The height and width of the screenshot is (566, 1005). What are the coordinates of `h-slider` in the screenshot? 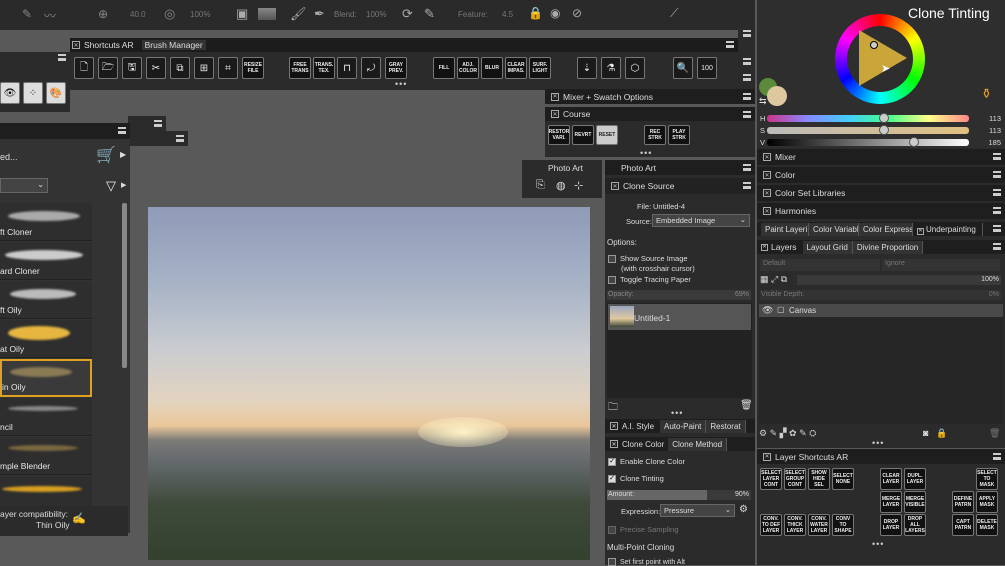 It's located at (868, 118).